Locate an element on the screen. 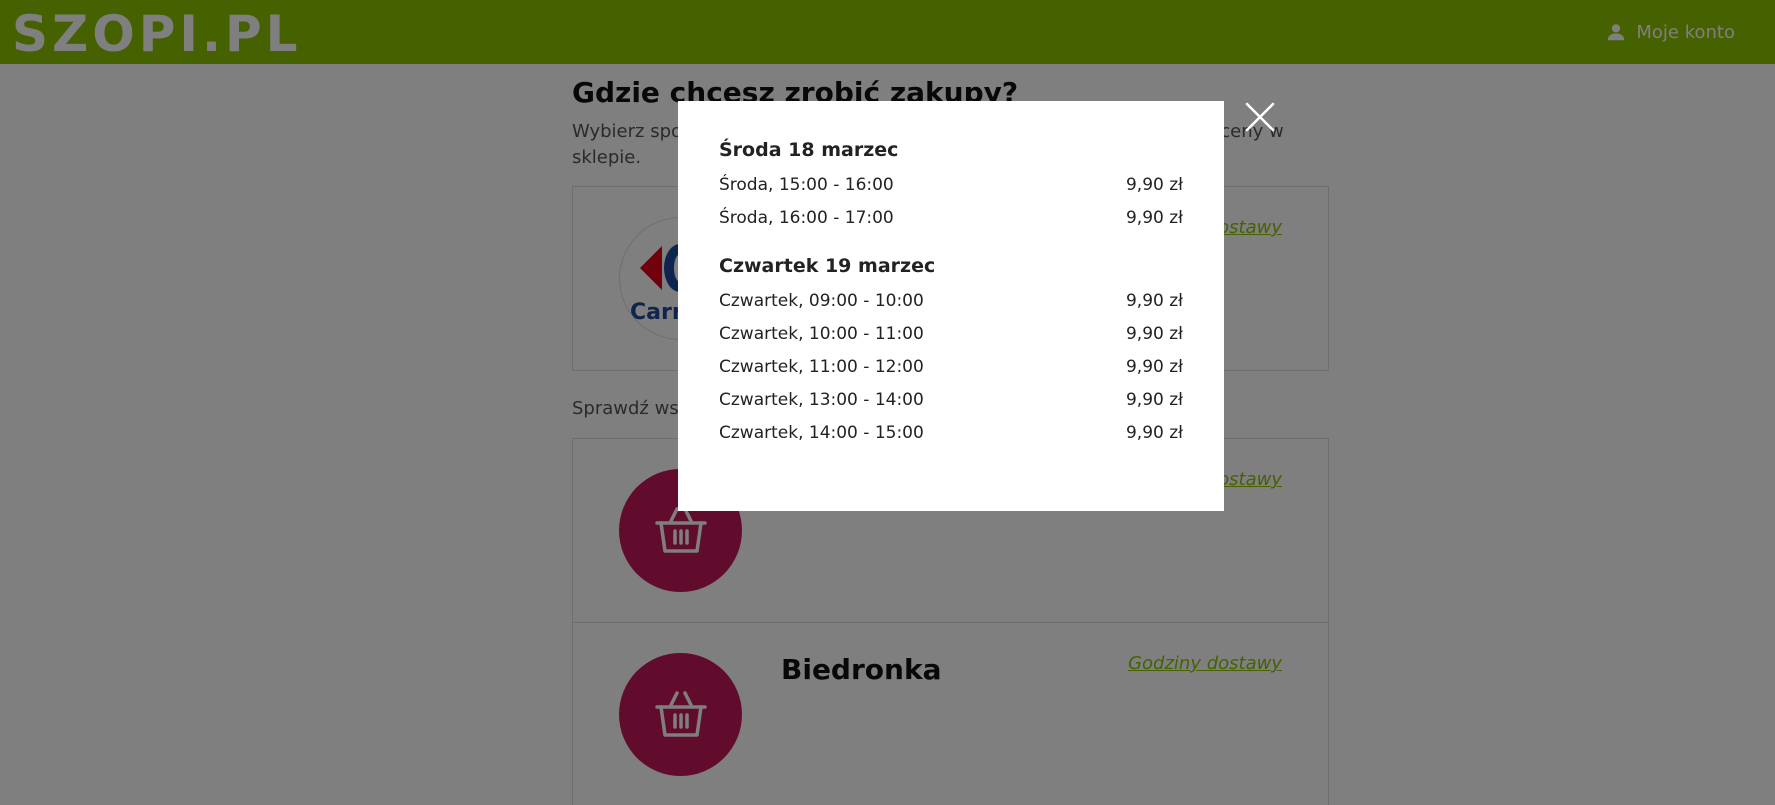  day-title: Środa 18 marzec is located at coordinates (809, 150).